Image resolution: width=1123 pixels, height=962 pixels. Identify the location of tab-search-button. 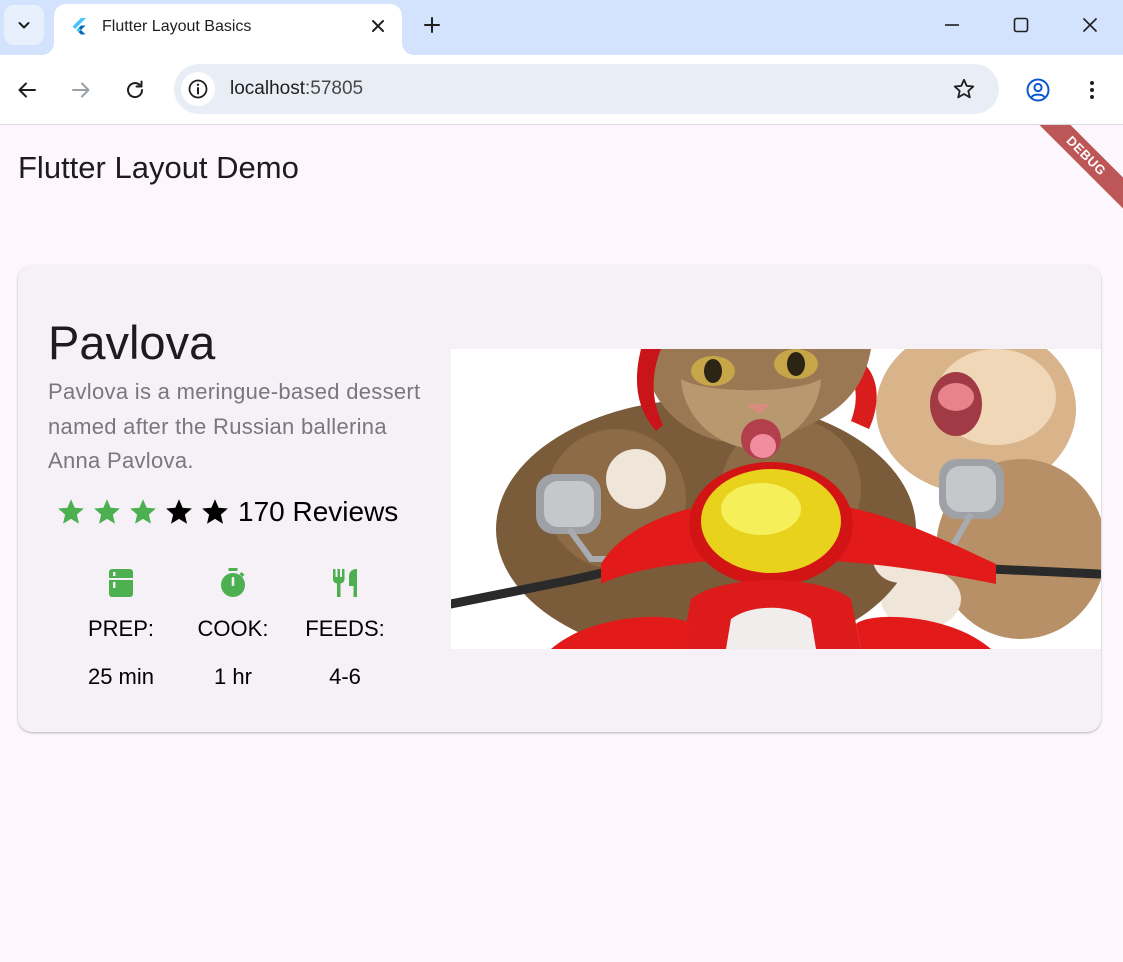
(24, 25).